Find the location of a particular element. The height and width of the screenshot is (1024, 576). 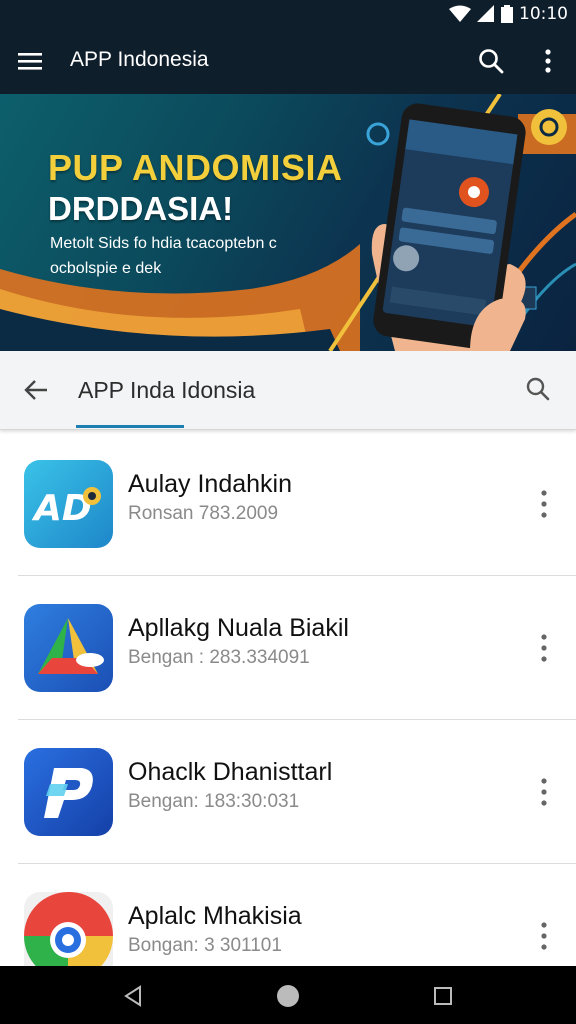

signal-icon is located at coordinates (485, 13).